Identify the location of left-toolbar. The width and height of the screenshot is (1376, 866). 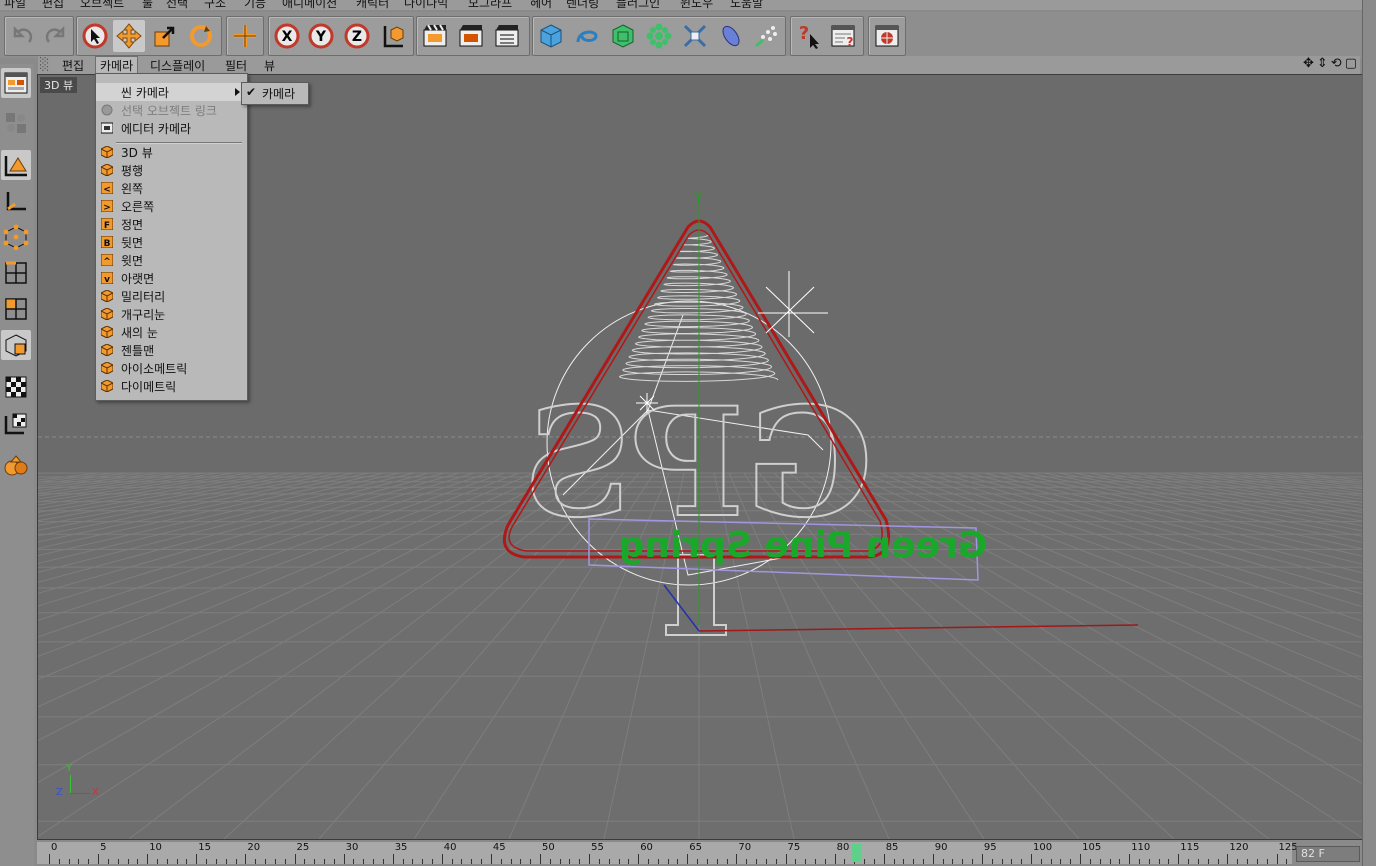
(17, 465).